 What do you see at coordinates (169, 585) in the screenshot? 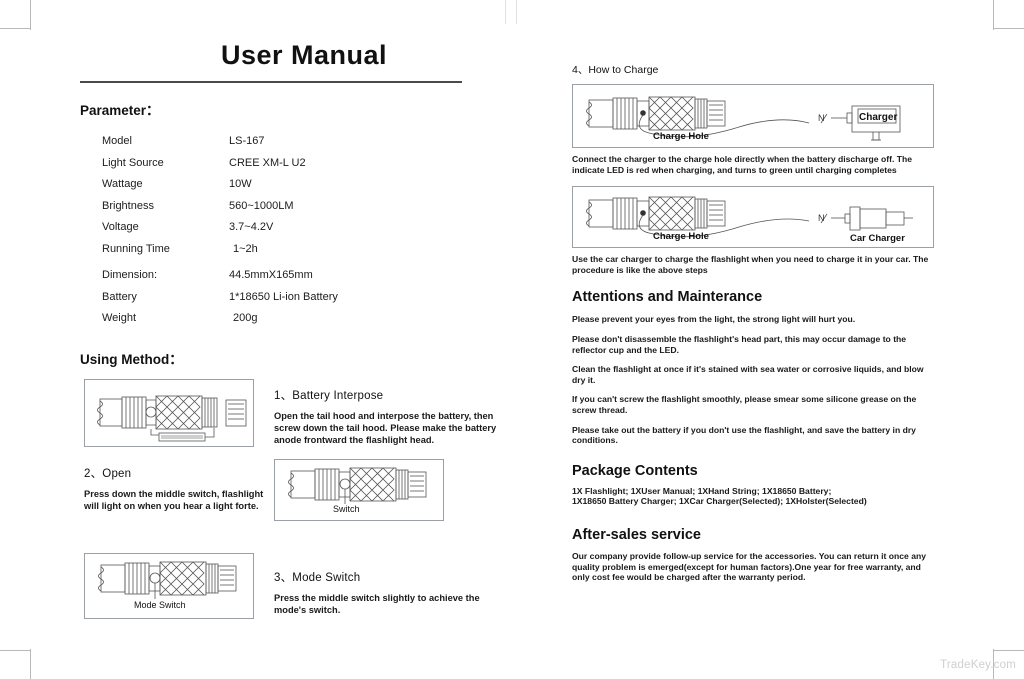
I see `figure-mode-switch: Mode Switch` at bounding box center [169, 585].